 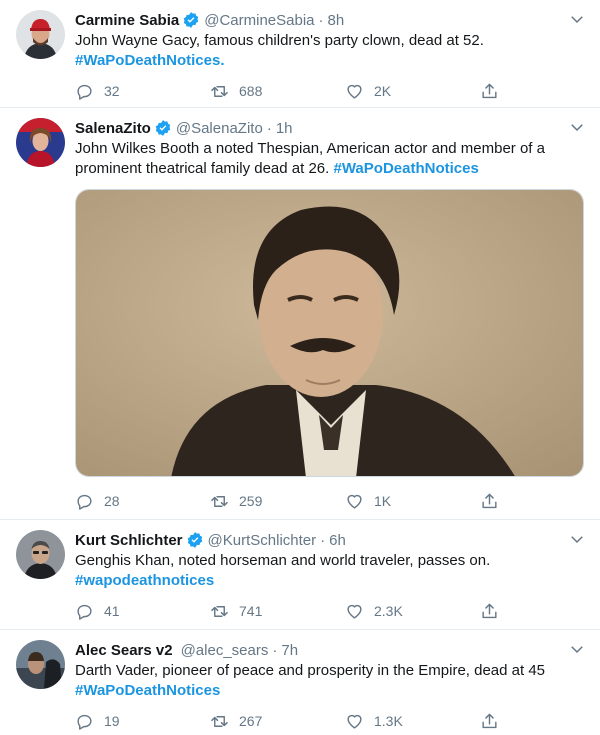 What do you see at coordinates (142, 611) in the screenshot?
I see `reply-button: 41` at bounding box center [142, 611].